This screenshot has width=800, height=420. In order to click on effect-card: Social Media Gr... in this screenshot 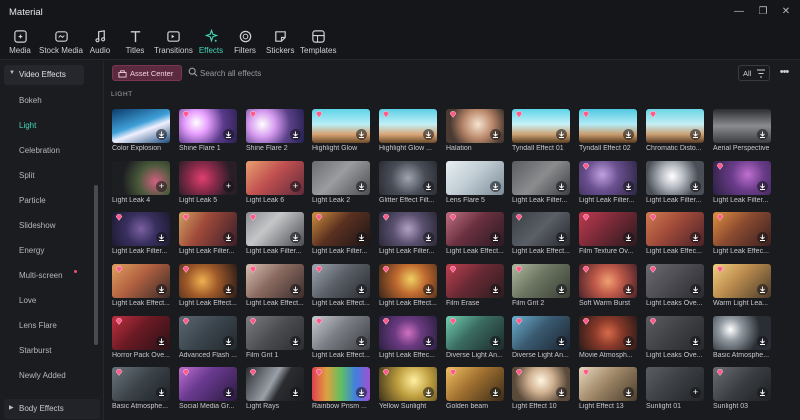, I will do `click(204, 387)`.